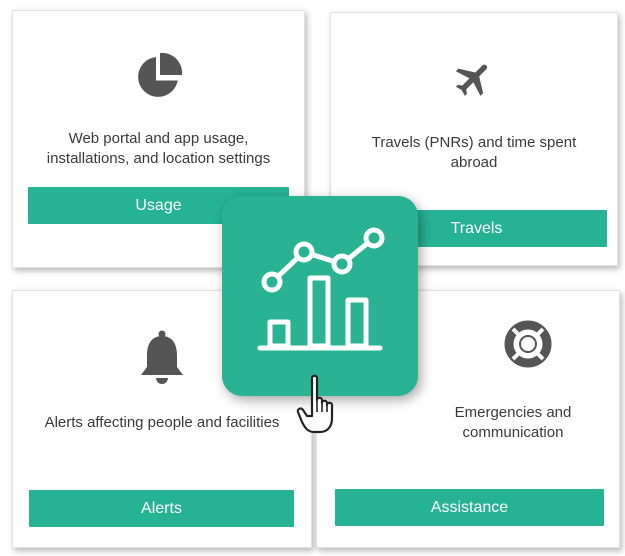 The width and height of the screenshot is (625, 556). What do you see at coordinates (162, 357) in the screenshot?
I see `bell-icon` at bounding box center [162, 357].